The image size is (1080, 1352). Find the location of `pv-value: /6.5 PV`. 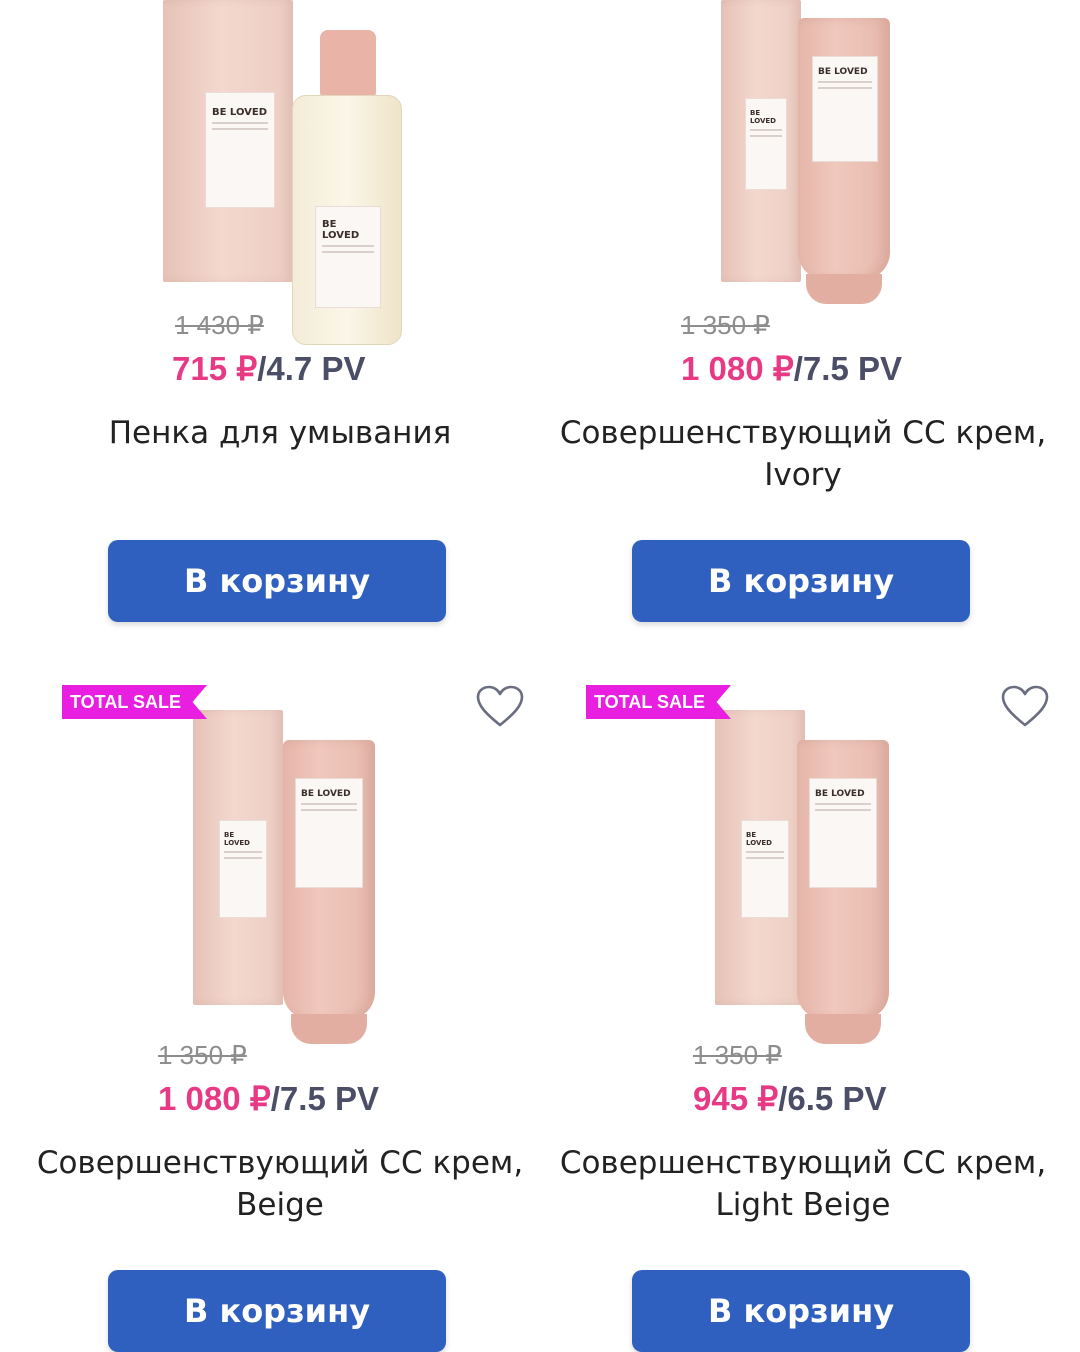

pv-value: /6.5 PV is located at coordinates (832, 1098).